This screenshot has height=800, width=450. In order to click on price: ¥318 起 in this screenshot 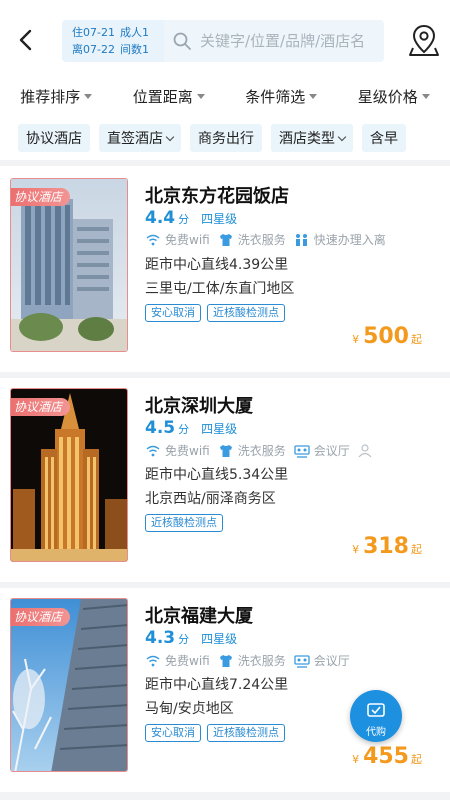, I will do `click(387, 546)`.